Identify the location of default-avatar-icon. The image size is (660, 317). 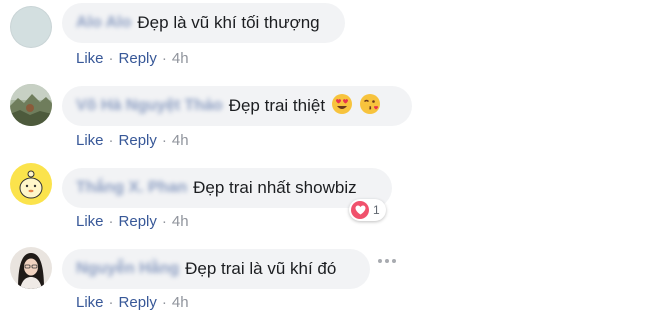
(31, 27).